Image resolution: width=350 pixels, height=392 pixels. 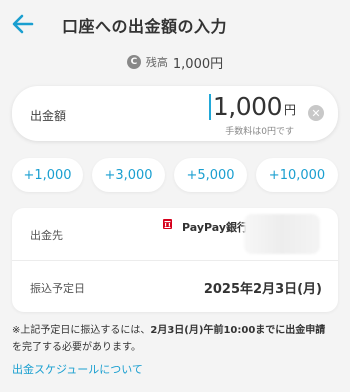 I want to click on schedule-link: 出金スケジュールについて, so click(x=77, y=369).